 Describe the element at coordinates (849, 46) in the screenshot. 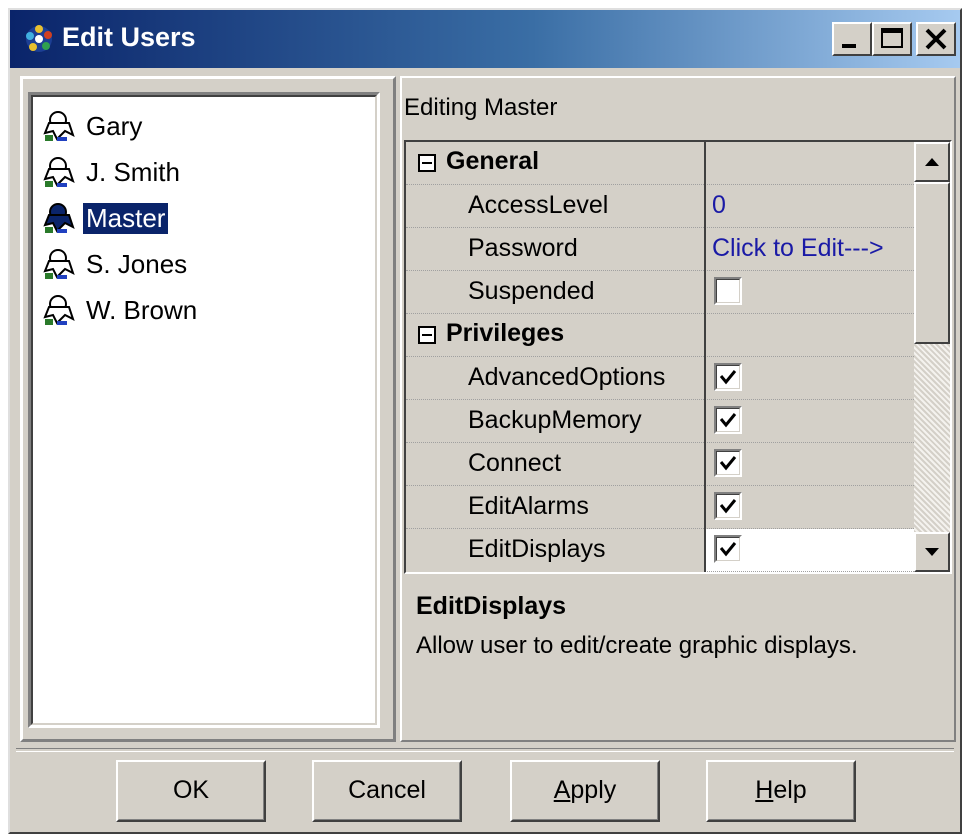

I see `minimize-icon` at that location.